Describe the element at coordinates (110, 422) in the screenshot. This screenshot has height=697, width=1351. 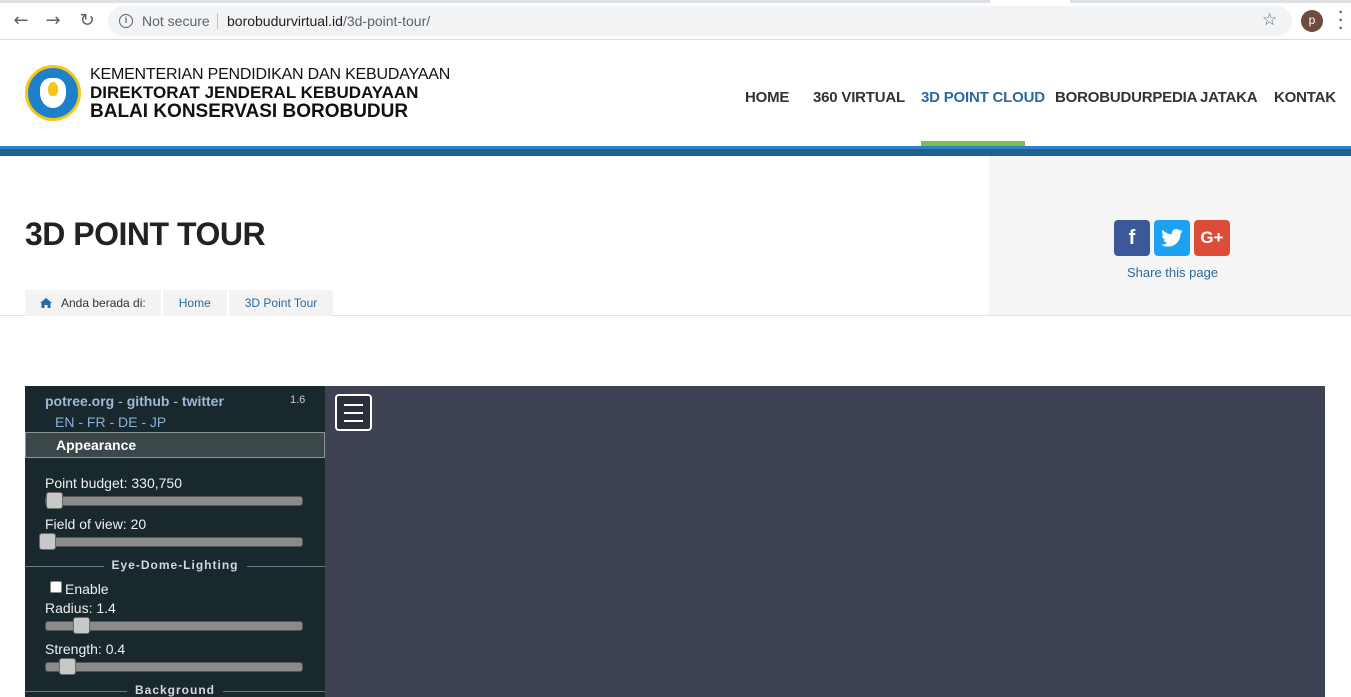
I see `language-links: EN - FR - DE - JP` at that location.